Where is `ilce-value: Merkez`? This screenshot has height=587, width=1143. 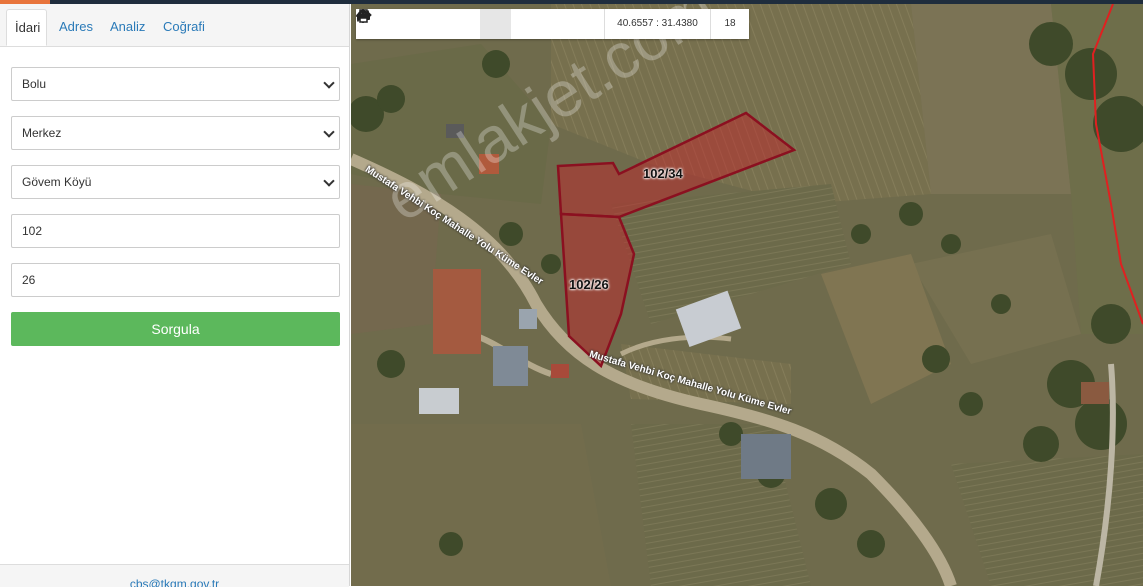
ilce-value: Merkez is located at coordinates (42, 133).